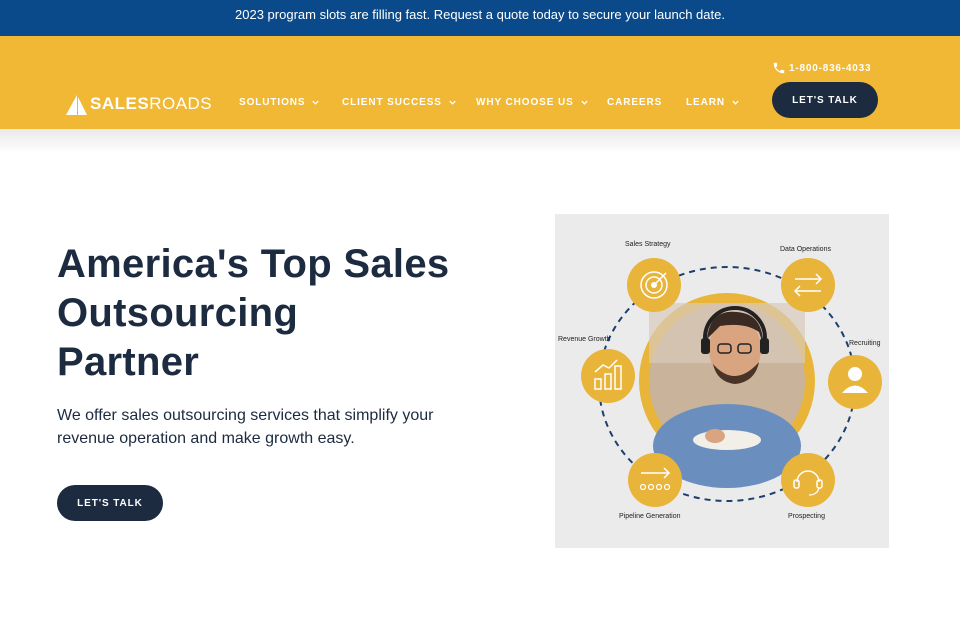  I want to click on phone-icon, so click(779, 68).